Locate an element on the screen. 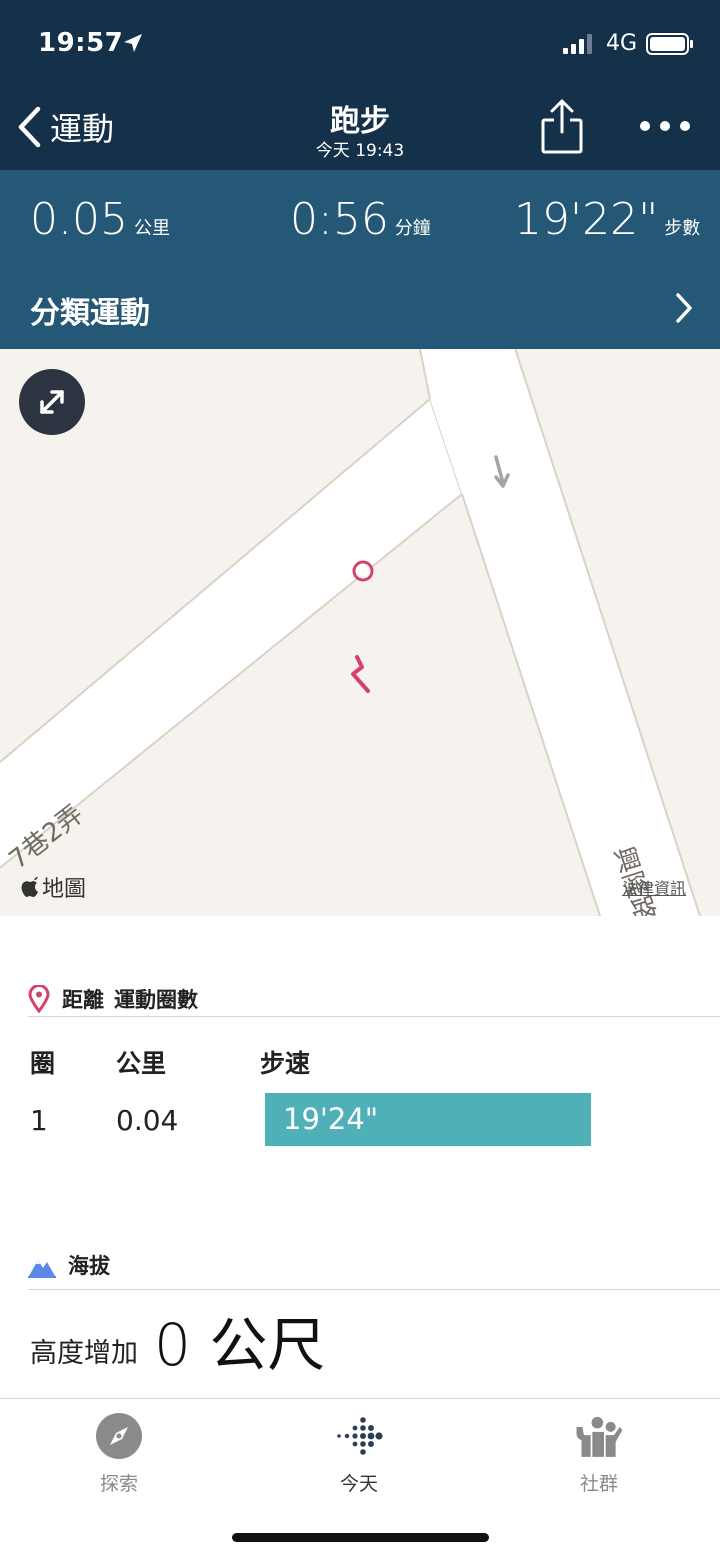 This screenshot has height=1559, width=720. location-arrow-icon is located at coordinates (133, 43).